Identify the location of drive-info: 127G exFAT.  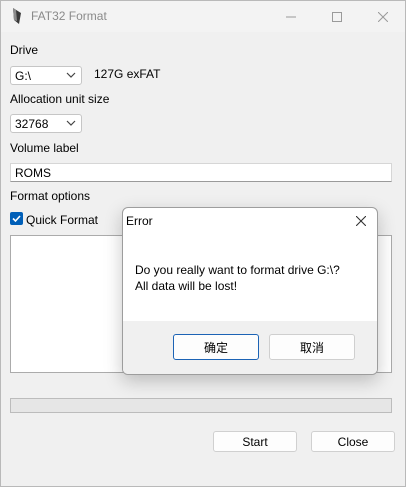
(127, 74).